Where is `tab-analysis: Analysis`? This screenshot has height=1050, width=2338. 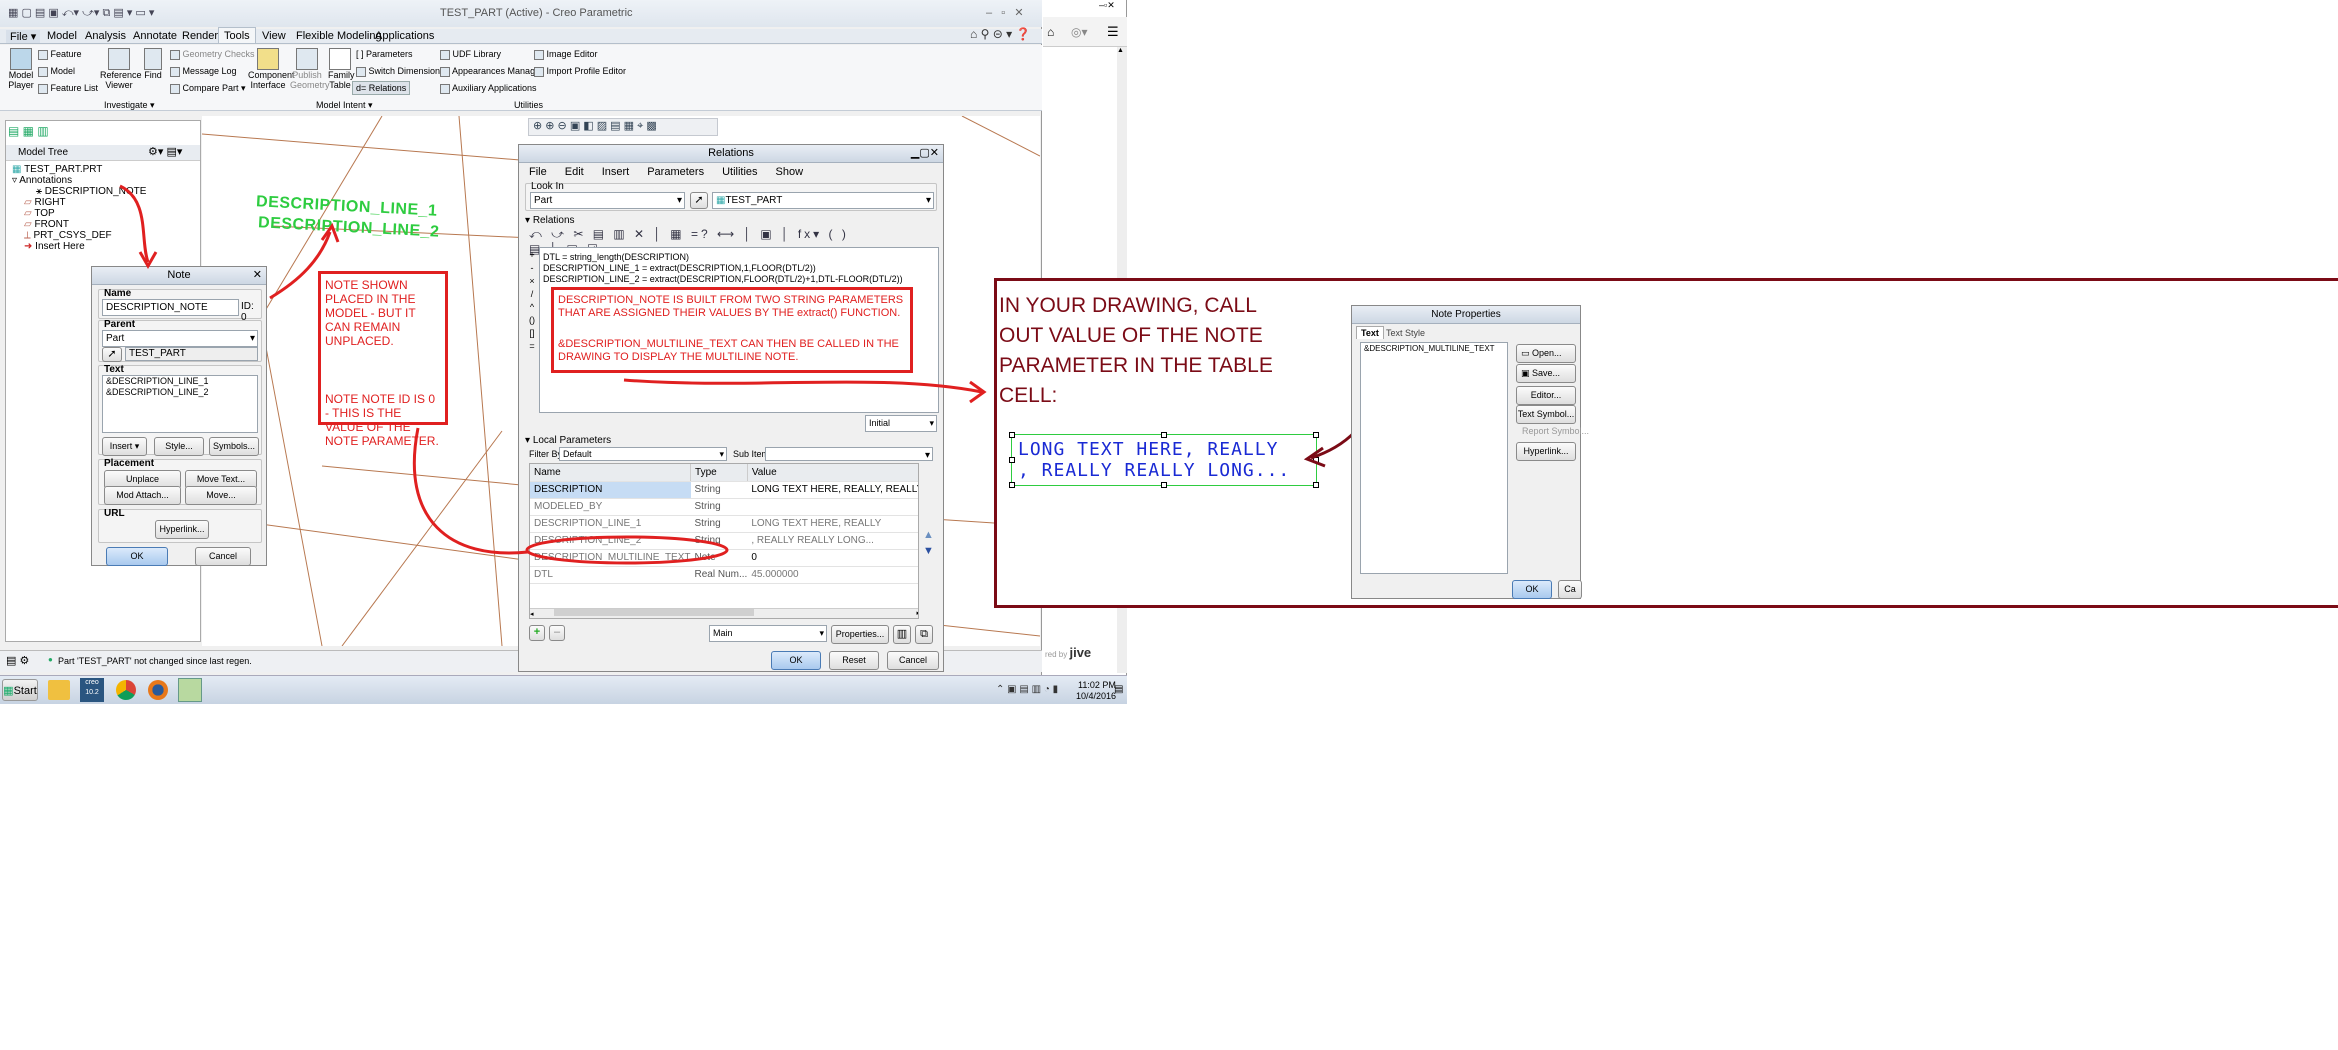 tab-analysis: Analysis is located at coordinates (105, 36).